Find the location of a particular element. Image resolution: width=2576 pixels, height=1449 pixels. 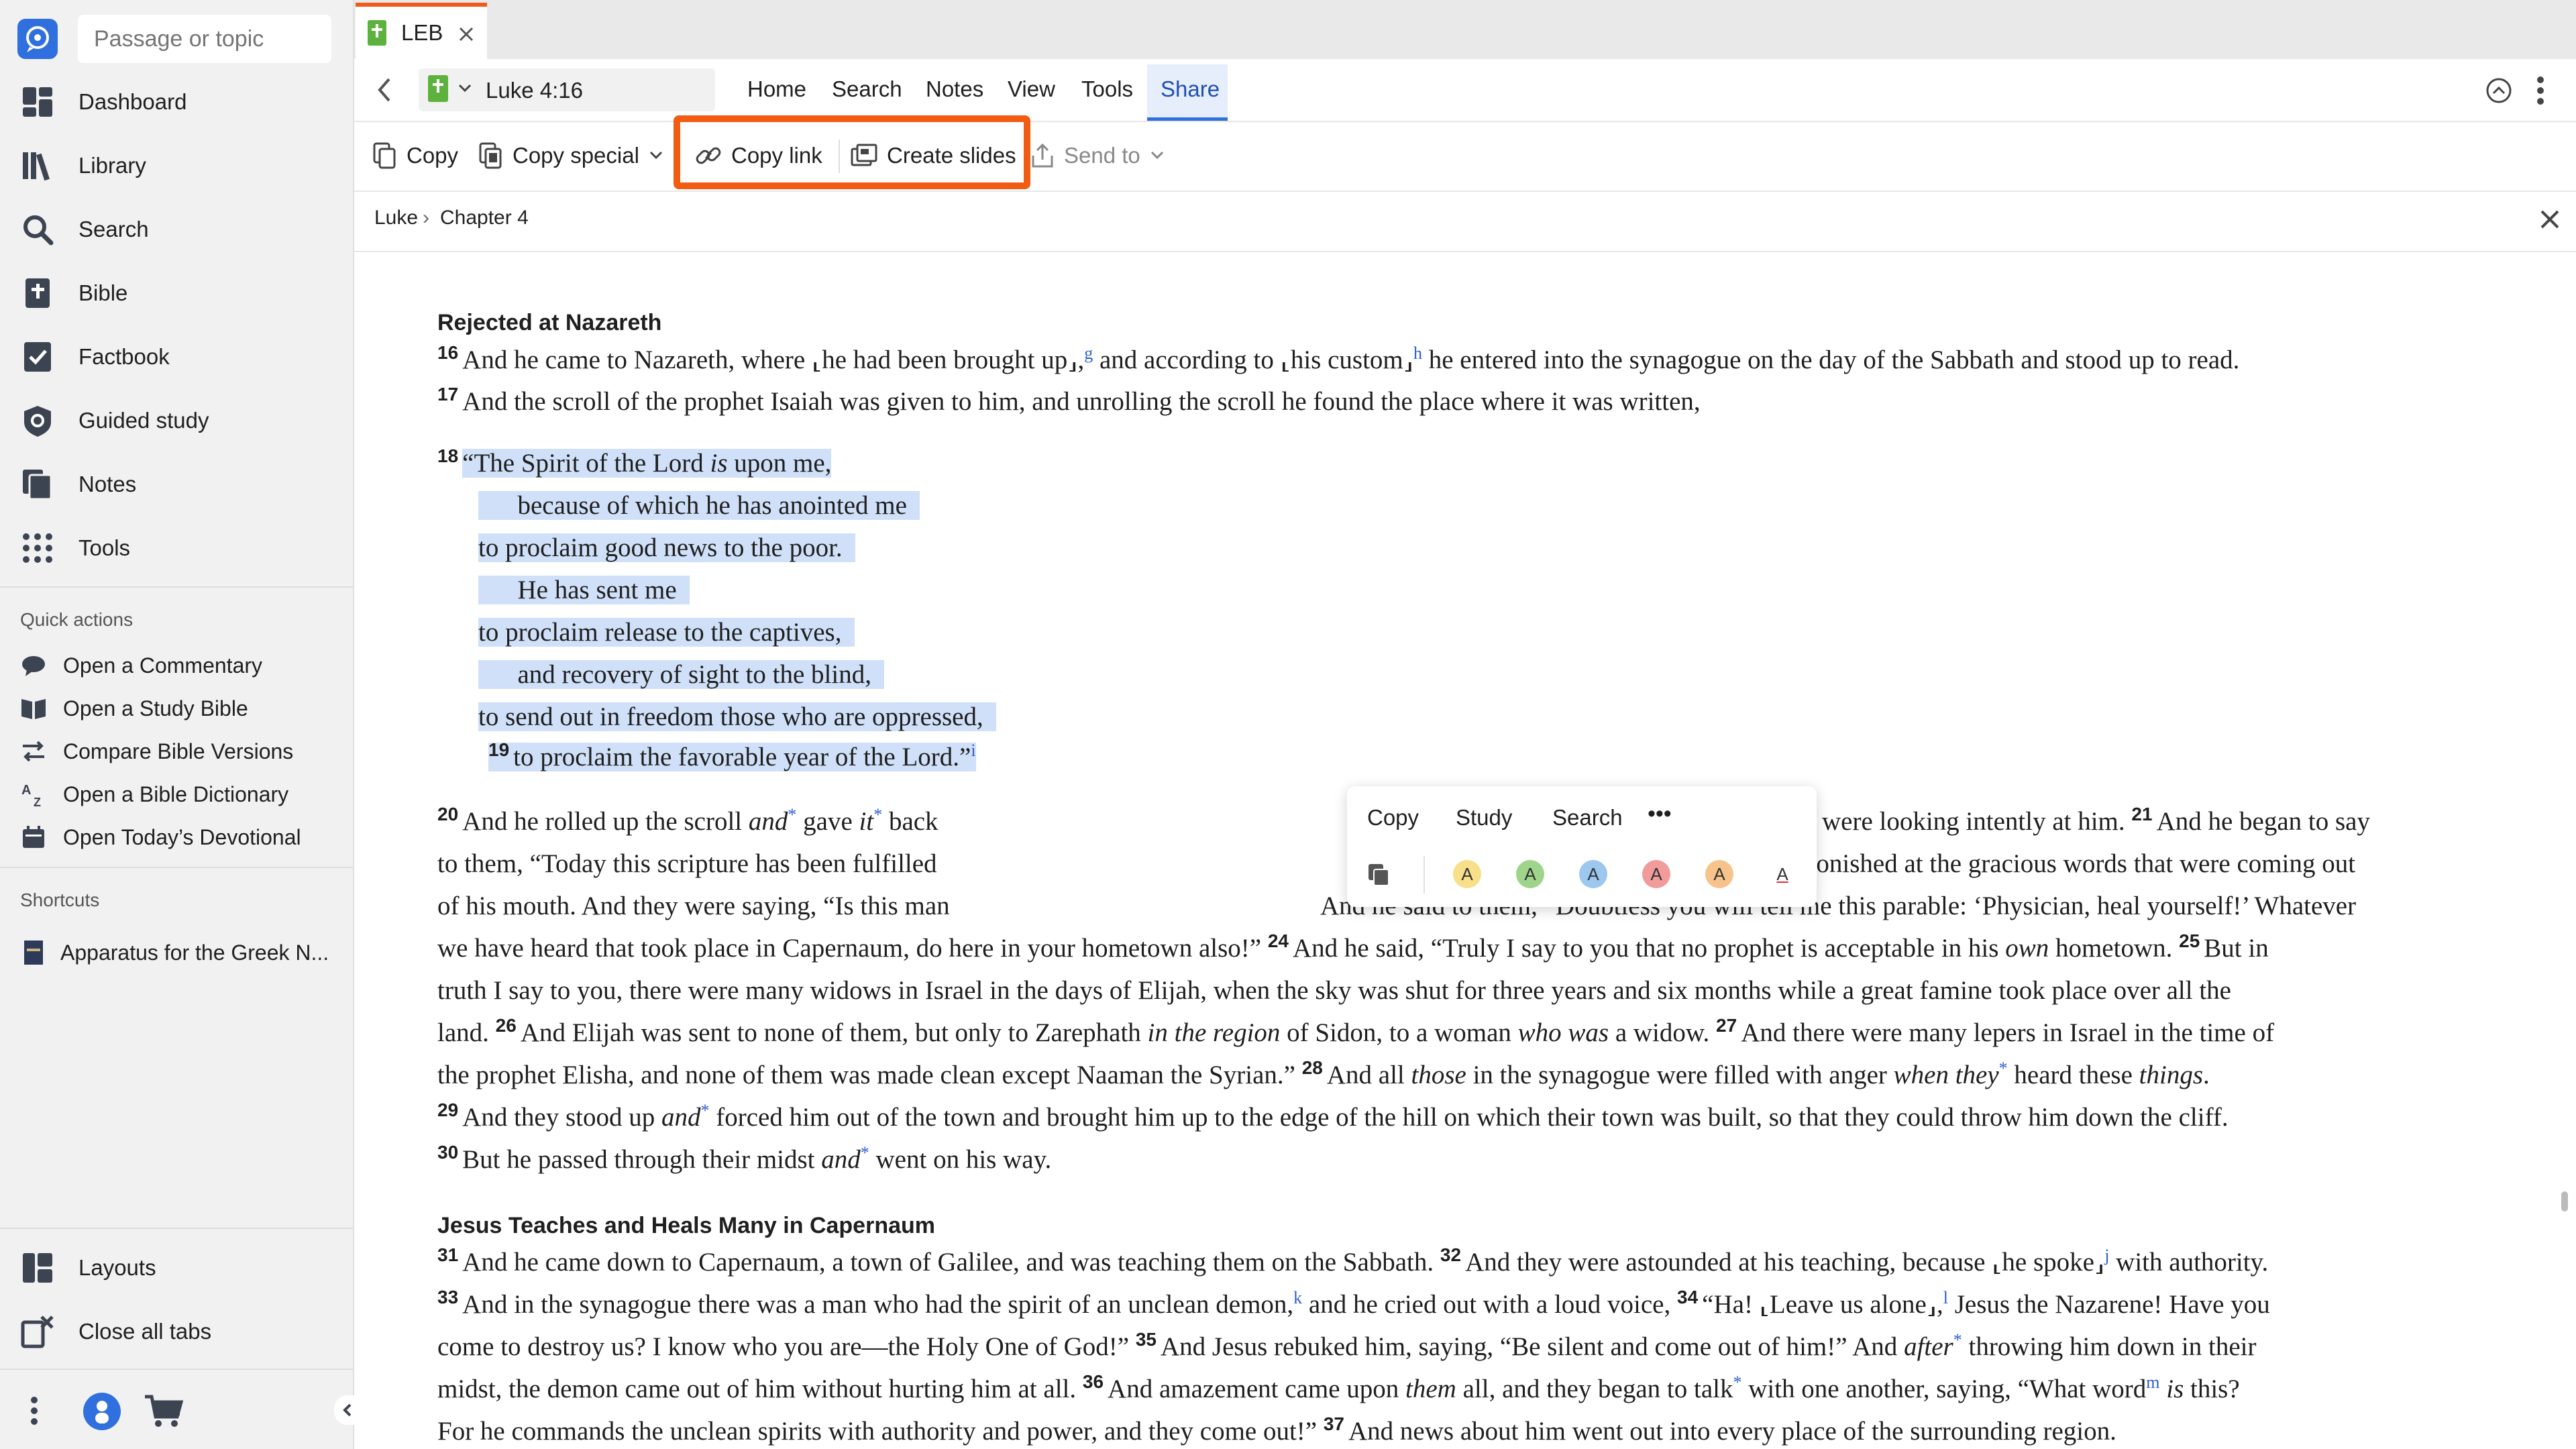

breadcrumb-book: Luke is located at coordinates (396, 218).